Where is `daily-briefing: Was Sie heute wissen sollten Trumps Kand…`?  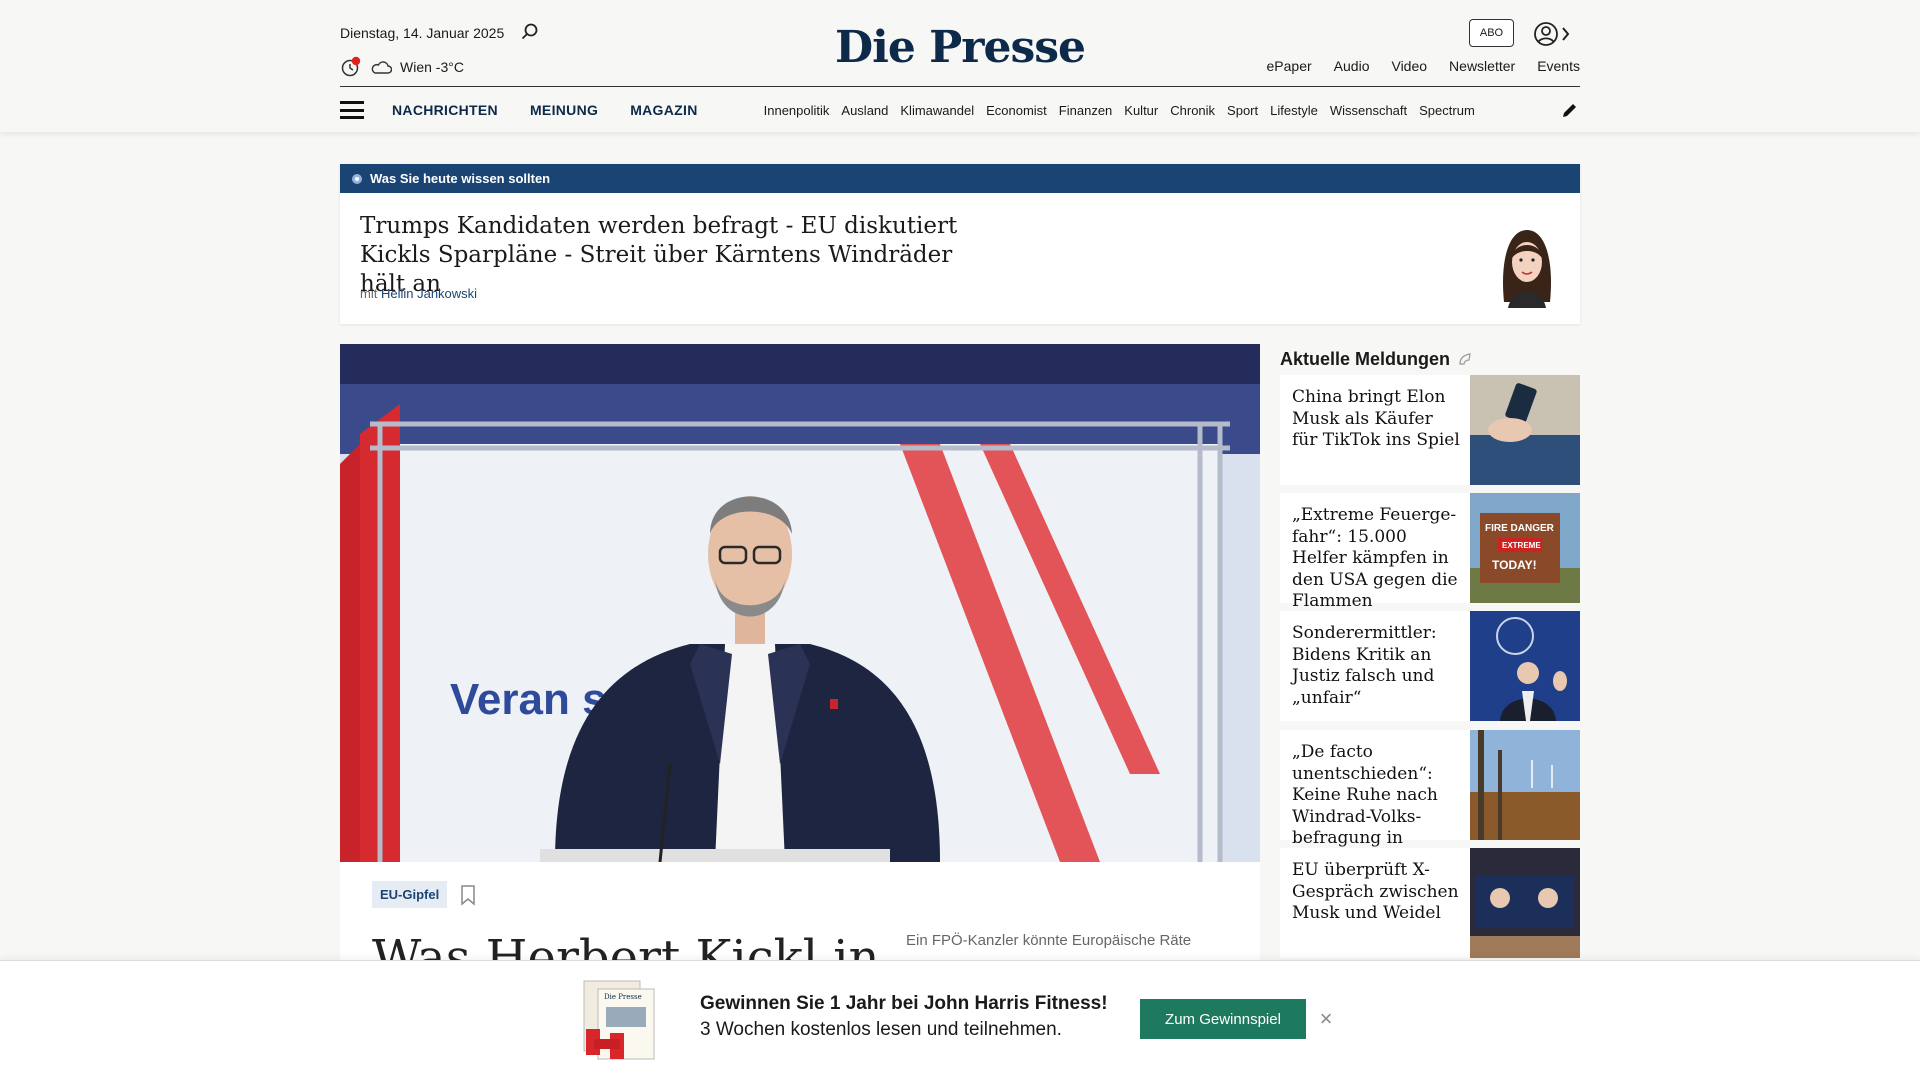 daily-briefing: Was Sie heute wissen sollten Trumps Kand… is located at coordinates (960, 244).